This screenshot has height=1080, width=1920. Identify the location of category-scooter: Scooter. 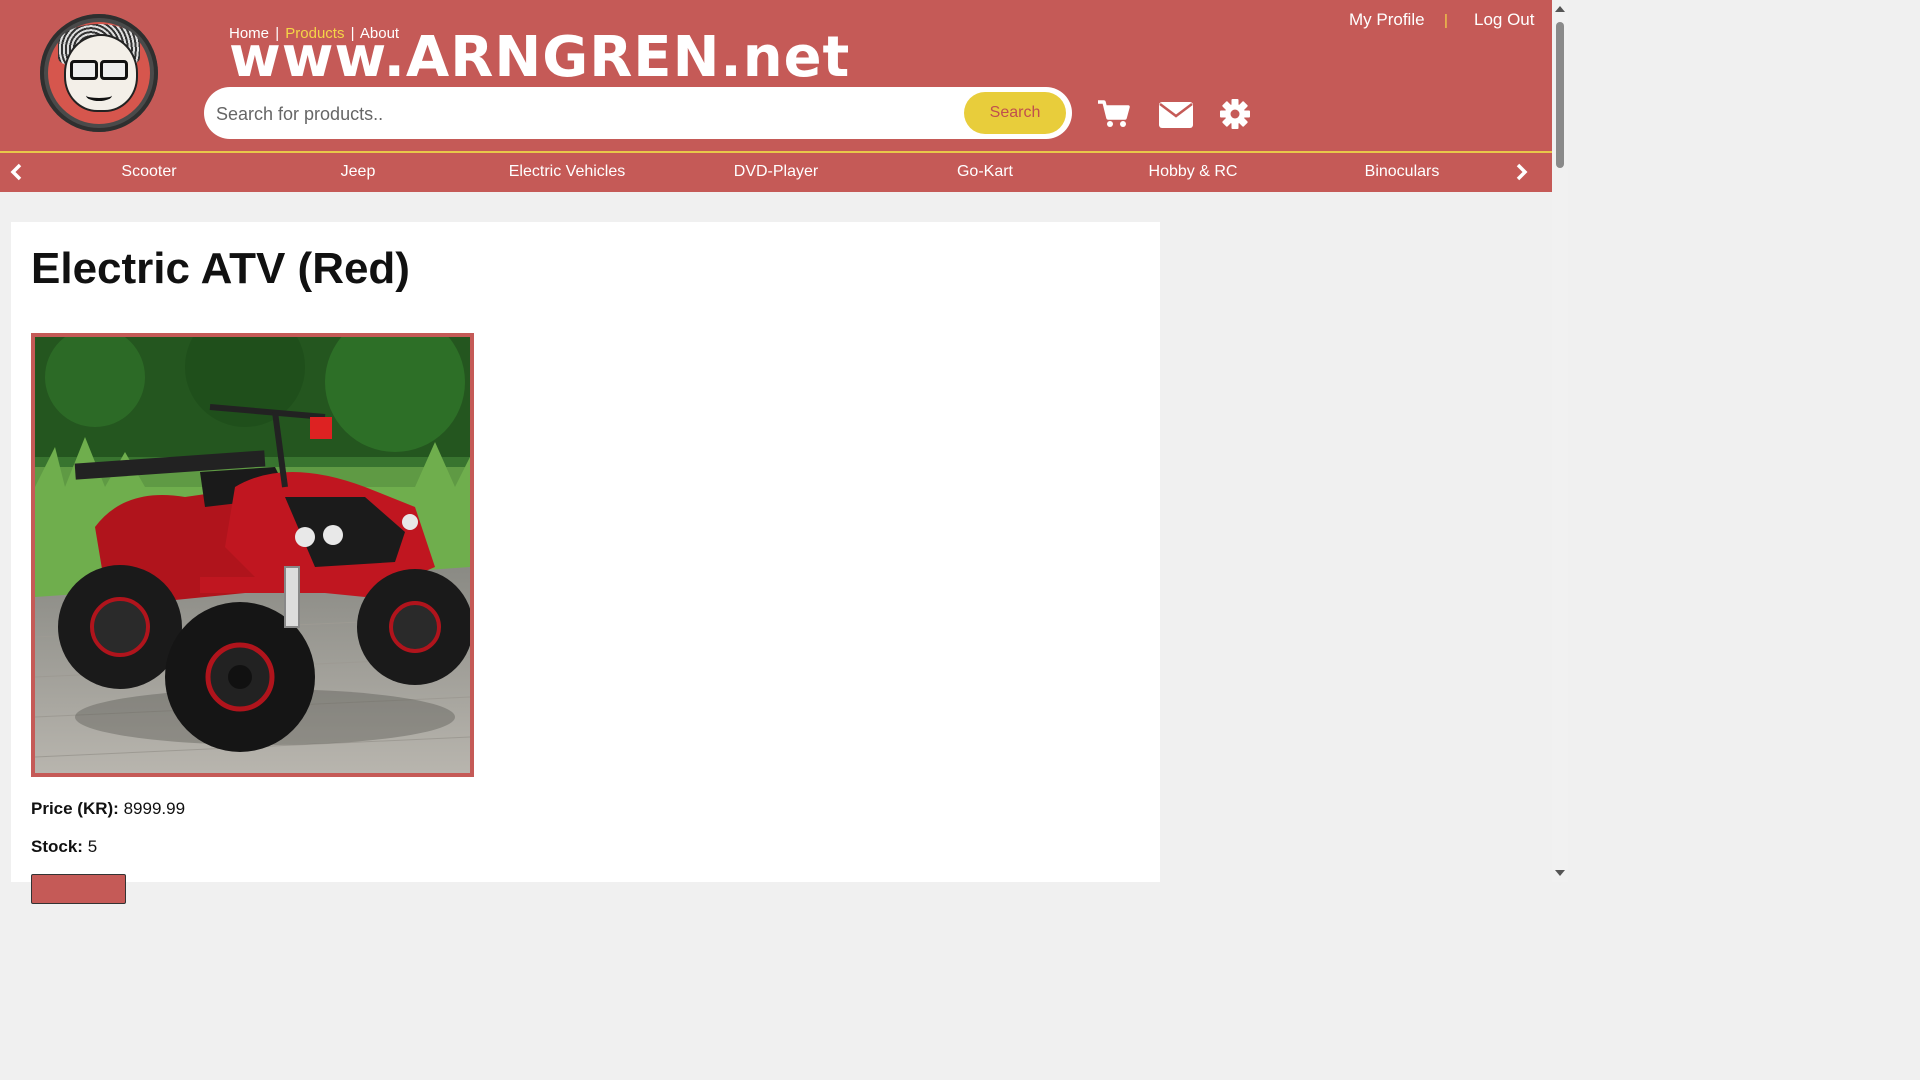
(149, 172).